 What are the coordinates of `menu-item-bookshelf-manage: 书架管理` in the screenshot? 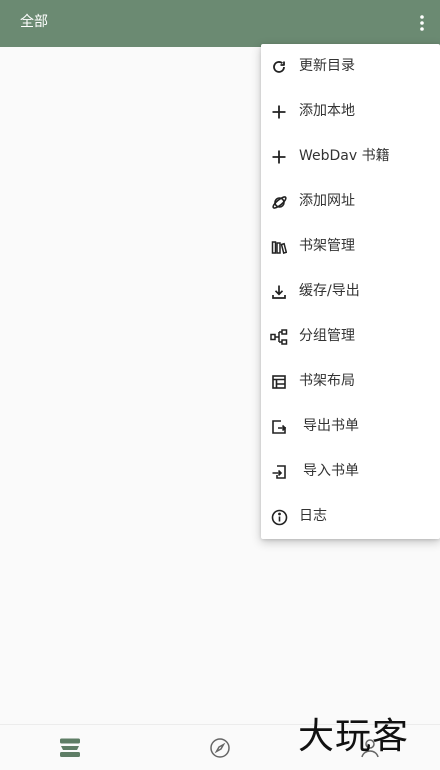 It's located at (350, 246).